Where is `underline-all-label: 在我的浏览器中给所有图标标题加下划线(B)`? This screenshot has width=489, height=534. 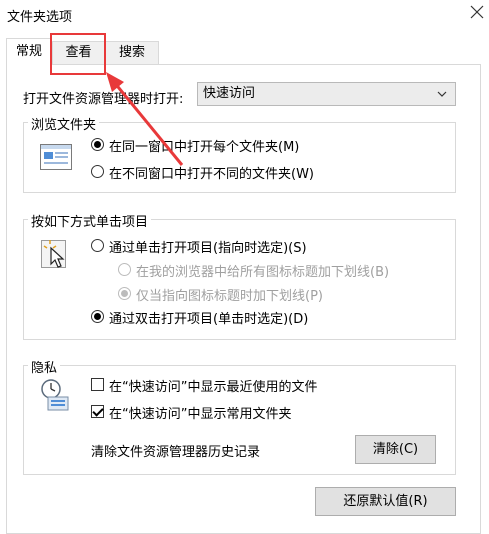 underline-all-label: 在我的浏览器中给所有图标标题加下划线(B) is located at coordinates (262, 270).